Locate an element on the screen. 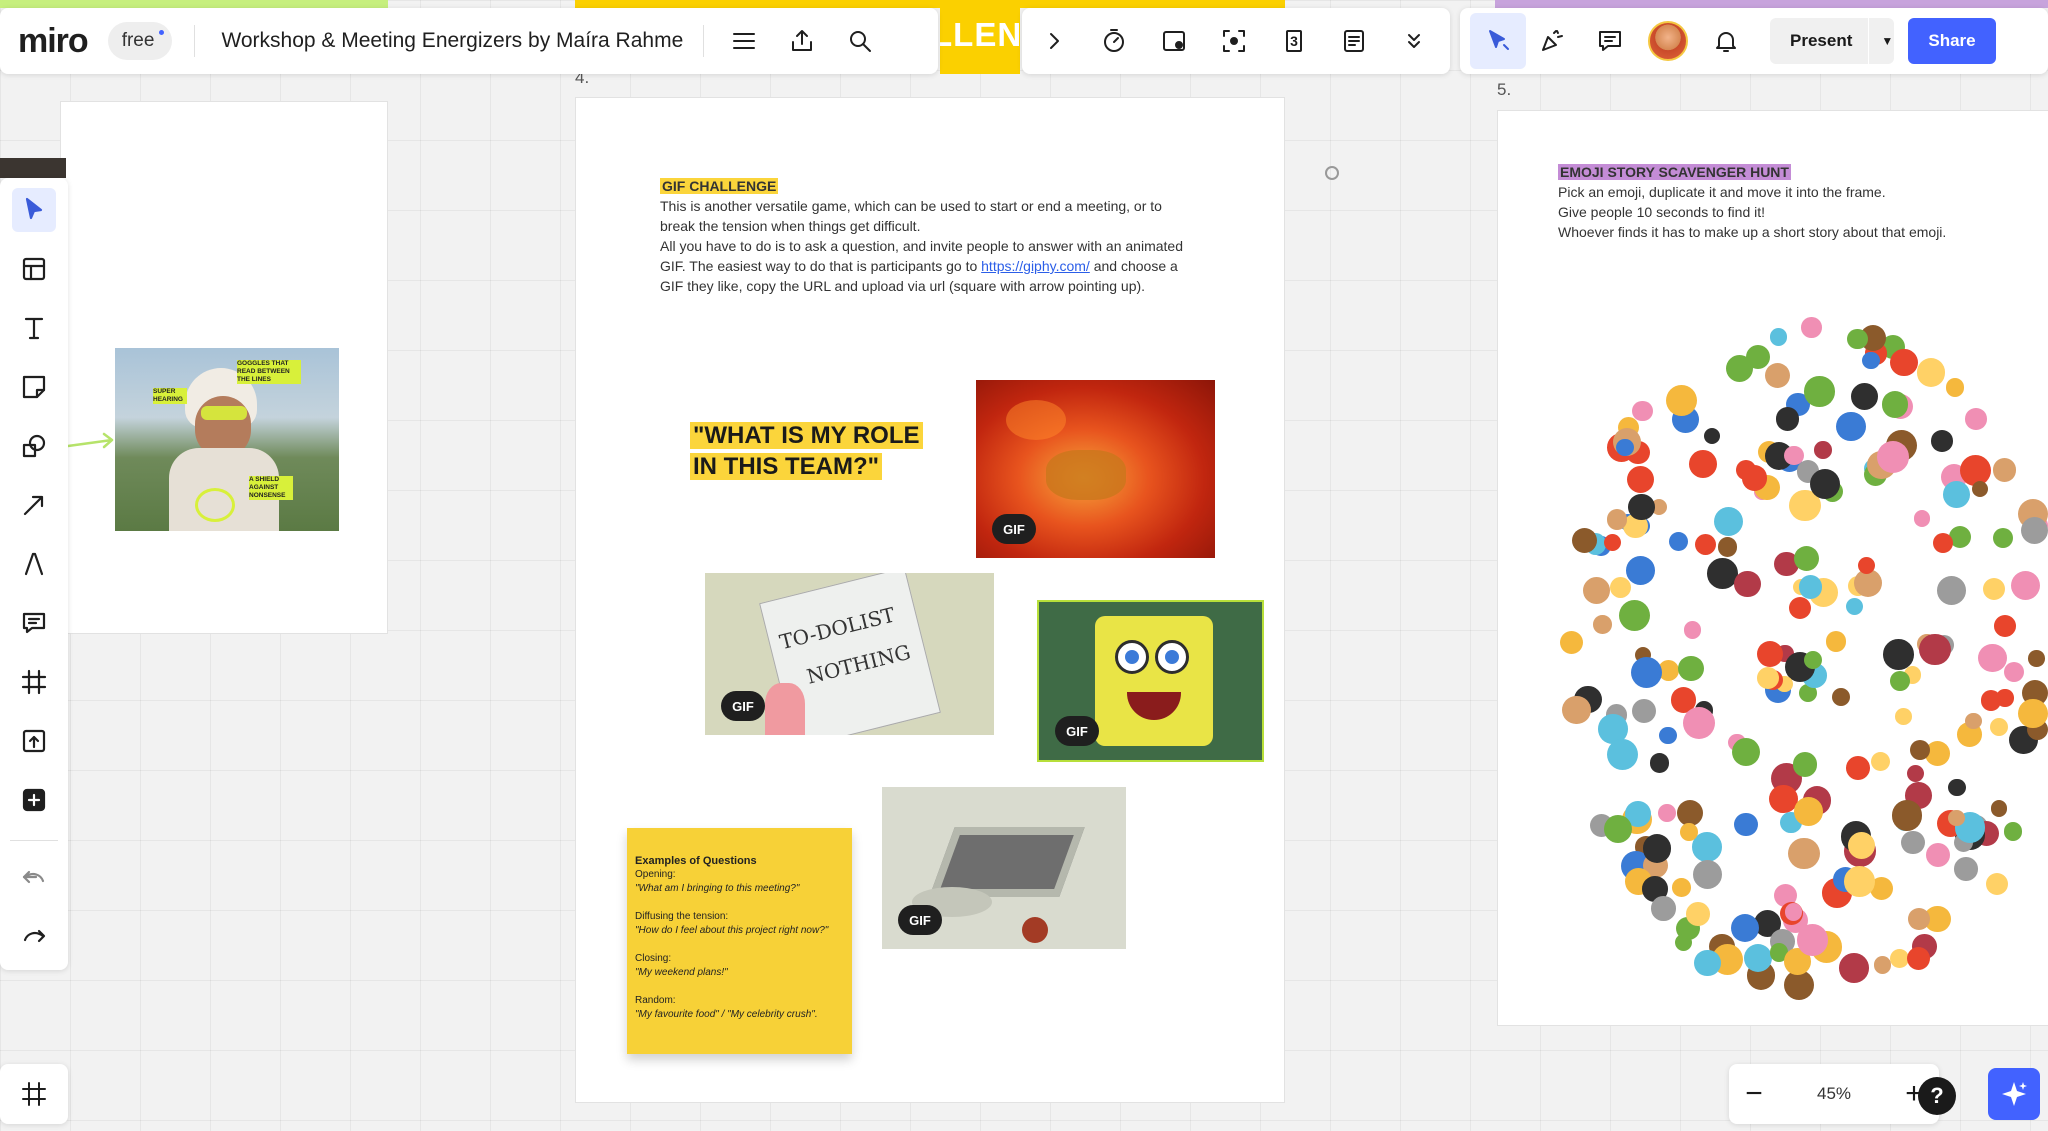 The image size is (2048, 1131). notification-bell-icon is located at coordinates (1726, 41).